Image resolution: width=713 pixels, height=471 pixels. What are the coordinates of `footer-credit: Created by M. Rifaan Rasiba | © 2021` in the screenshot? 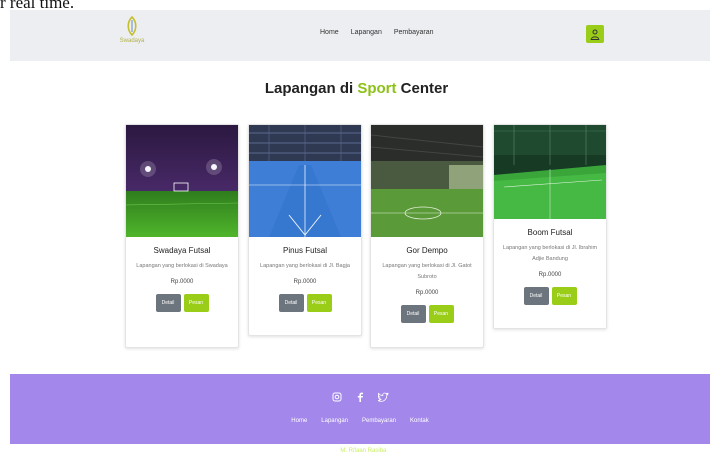 It's located at (360, 451).